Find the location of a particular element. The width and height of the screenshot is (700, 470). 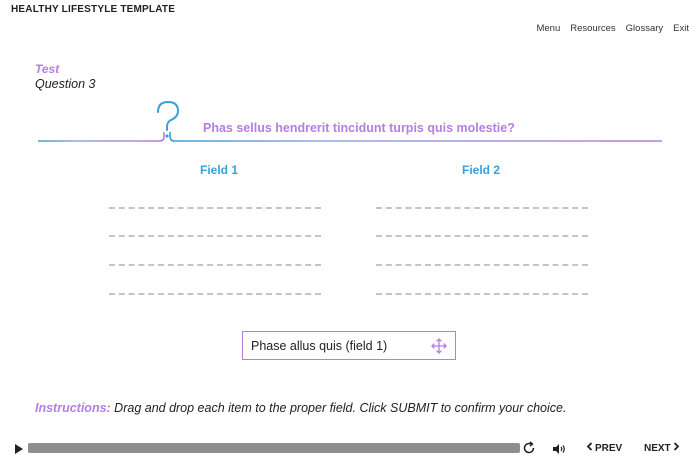

progress-fill is located at coordinates (274, 448).